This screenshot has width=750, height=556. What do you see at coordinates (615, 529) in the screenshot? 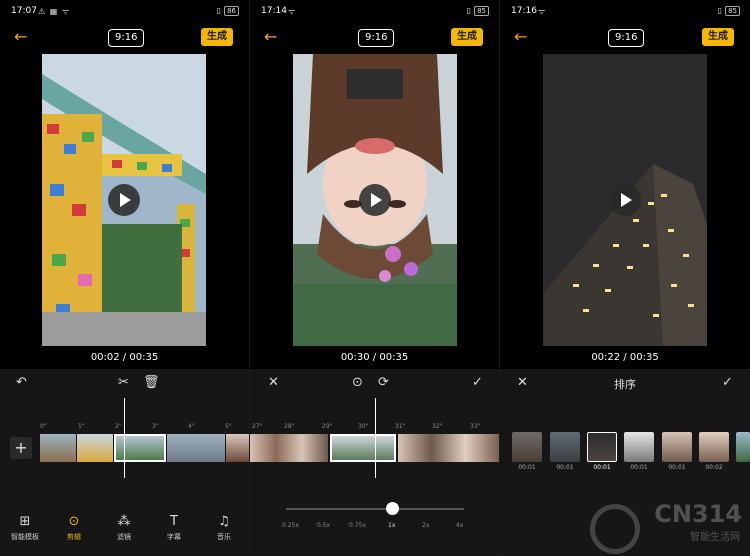
I see `watermark-logo-icon` at bounding box center [615, 529].